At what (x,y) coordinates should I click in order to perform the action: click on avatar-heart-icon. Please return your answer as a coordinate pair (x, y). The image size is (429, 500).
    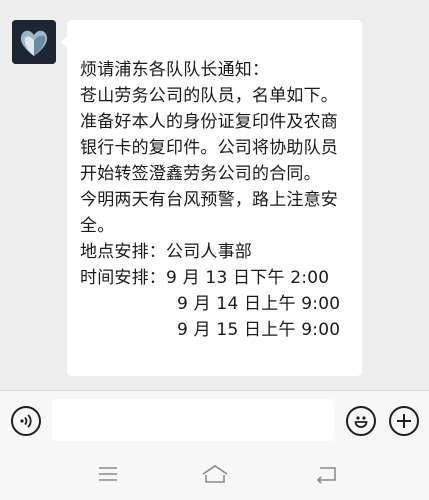
    Looking at the image, I should click on (34, 42).